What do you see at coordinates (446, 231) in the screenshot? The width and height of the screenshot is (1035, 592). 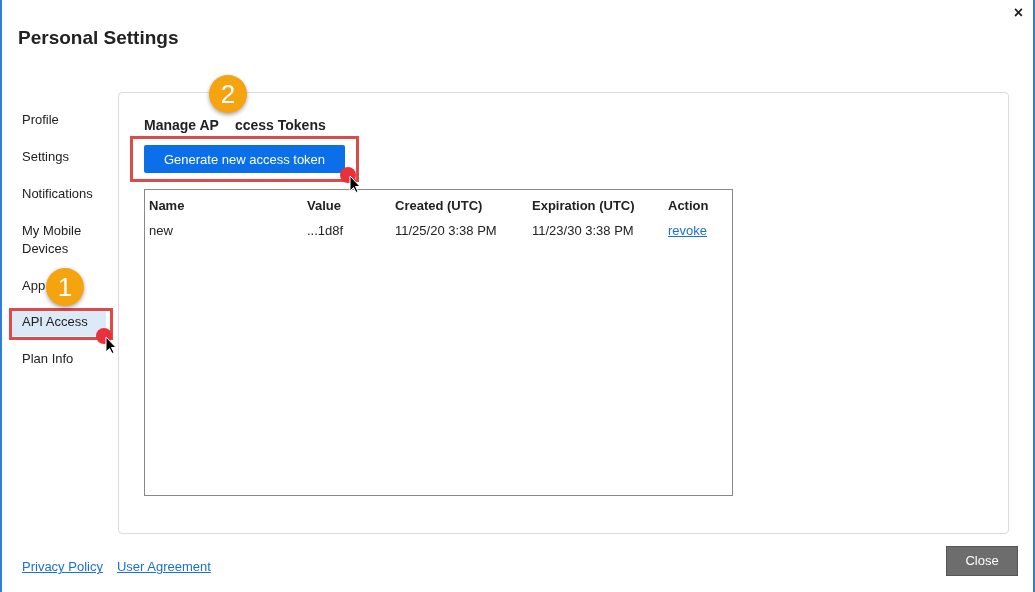 I see `table-cell: 11/25/20 3:38 PM` at bounding box center [446, 231].